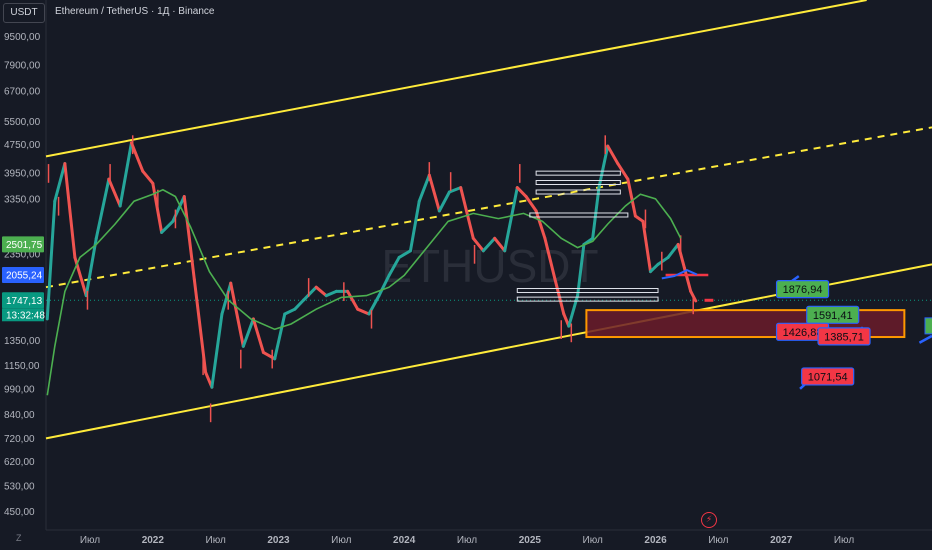 This screenshot has width=932, height=550. Describe the element at coordinates (24, 275) in the screenshot. I see `axis-price-label: 2055,24` at that location.